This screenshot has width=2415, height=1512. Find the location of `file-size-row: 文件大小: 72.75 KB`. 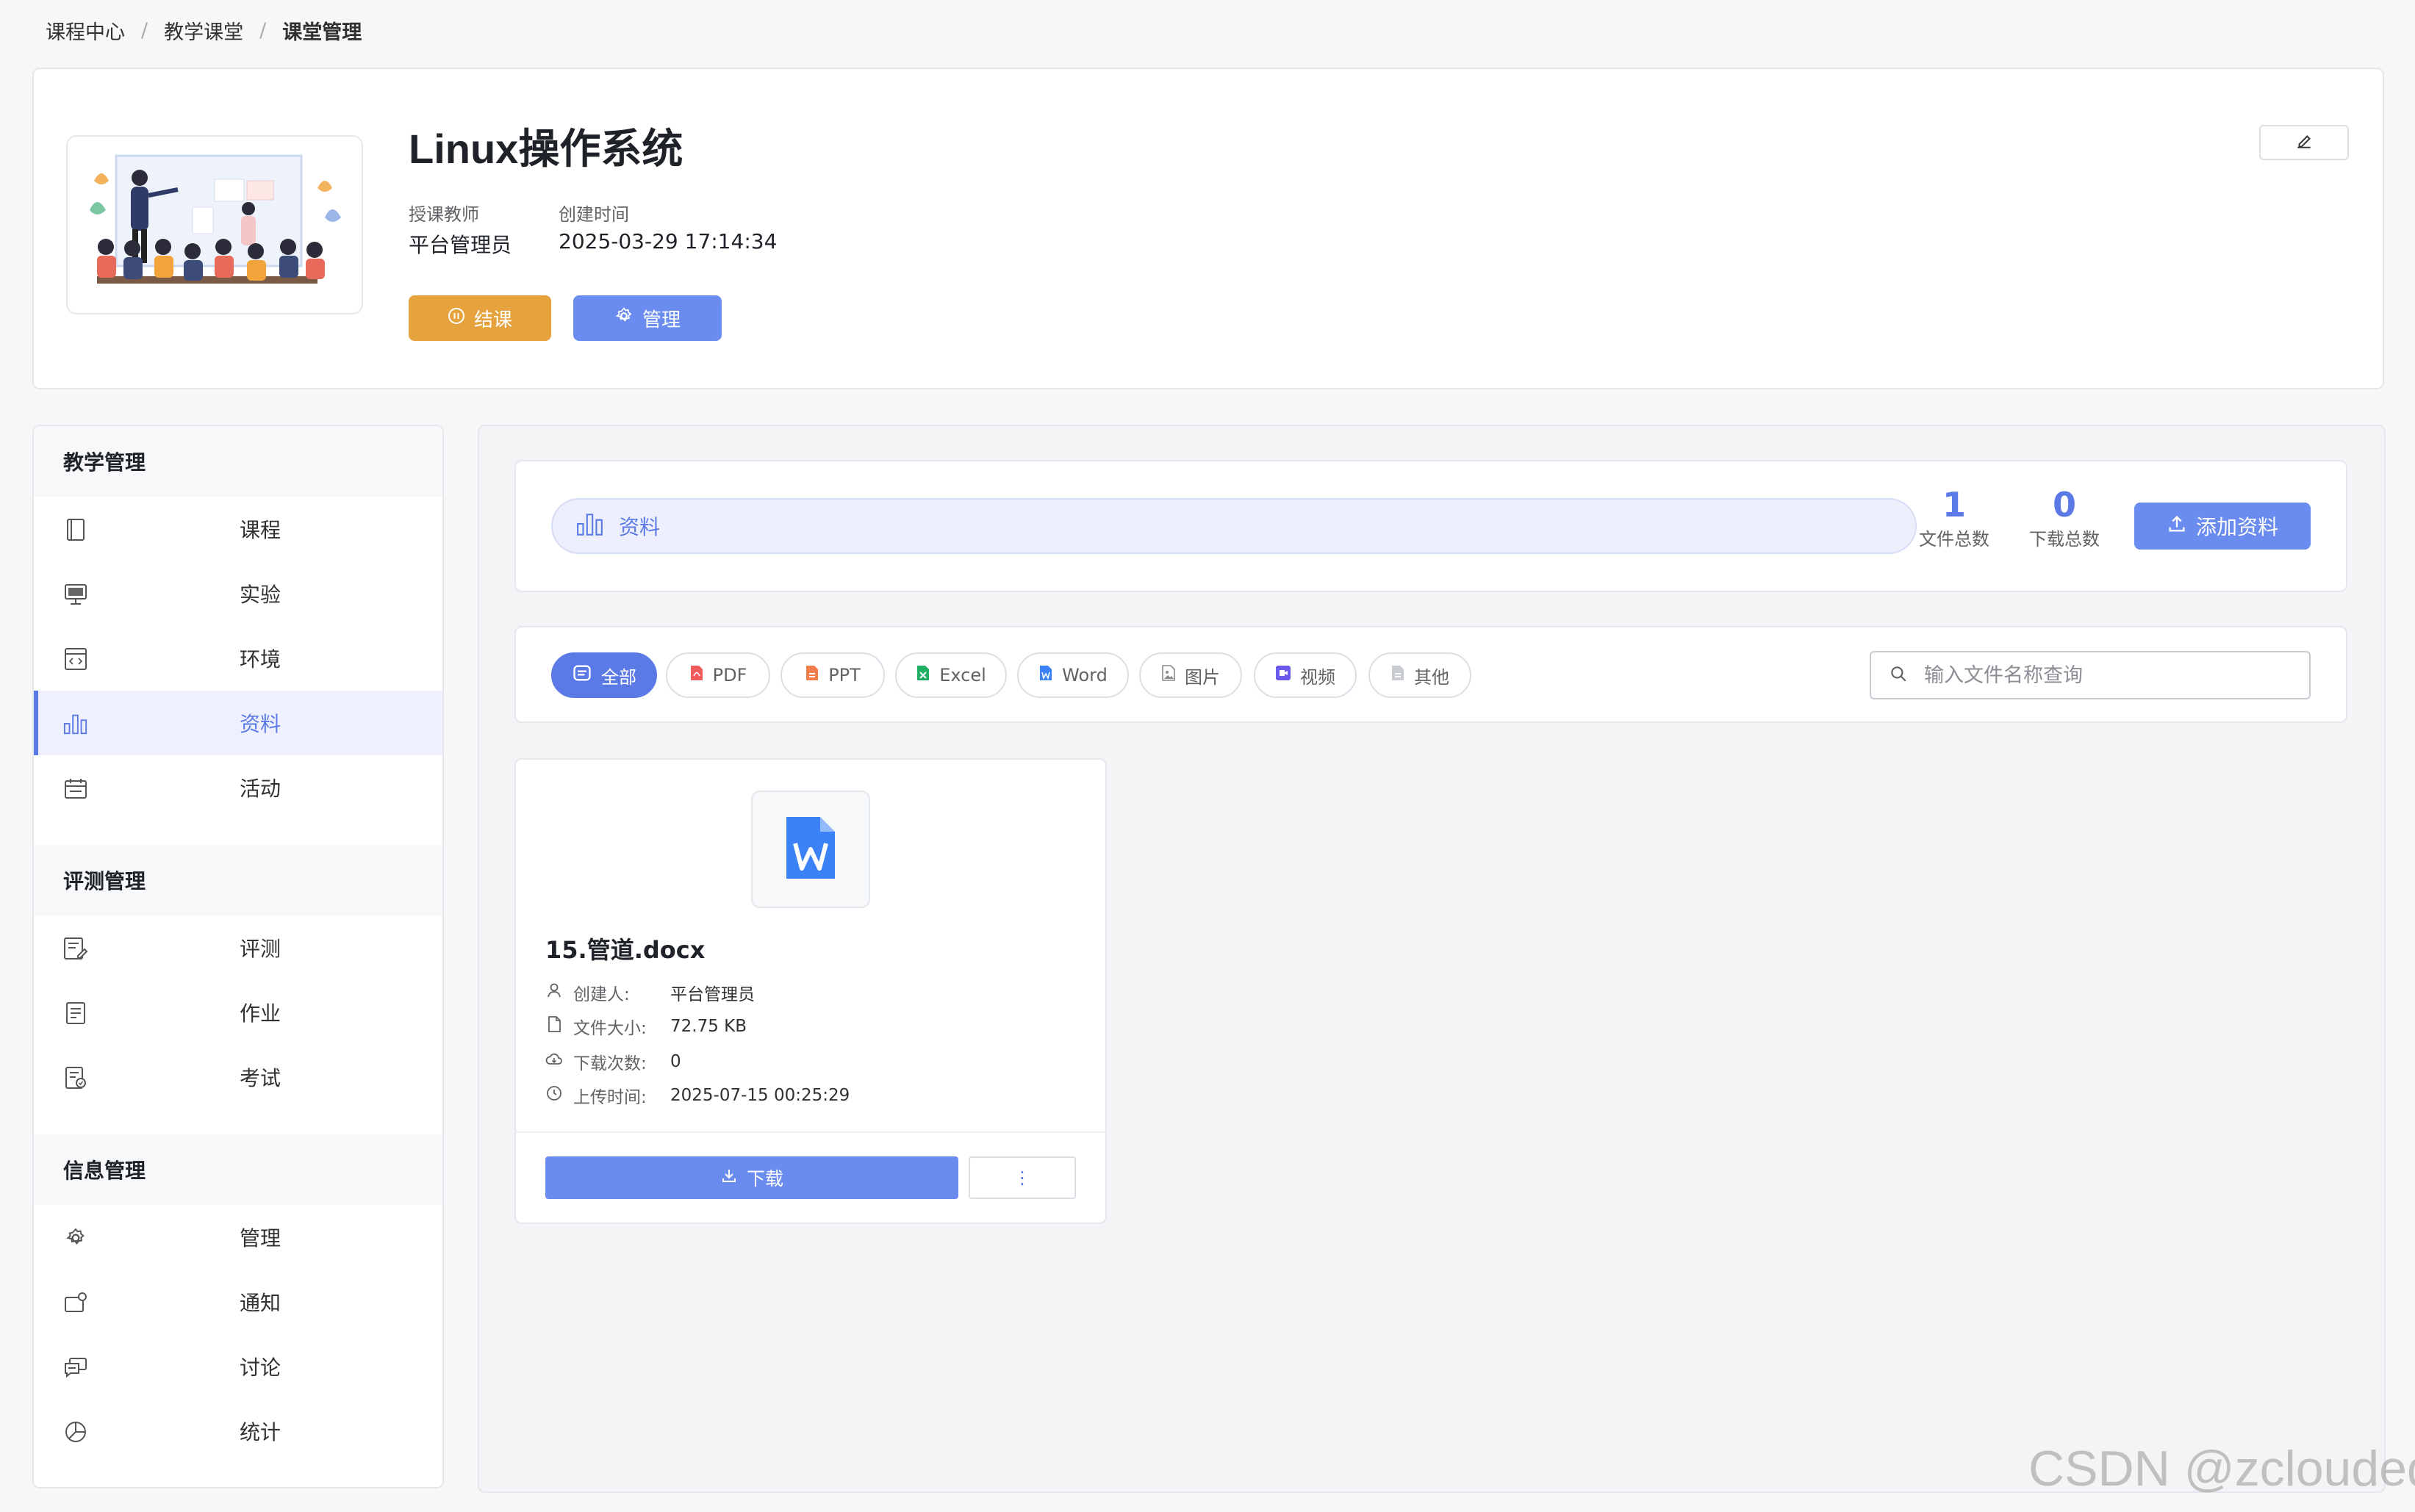

file-size-row: 文件大小: 72.75 KB is located at coordinates (646, 1027).